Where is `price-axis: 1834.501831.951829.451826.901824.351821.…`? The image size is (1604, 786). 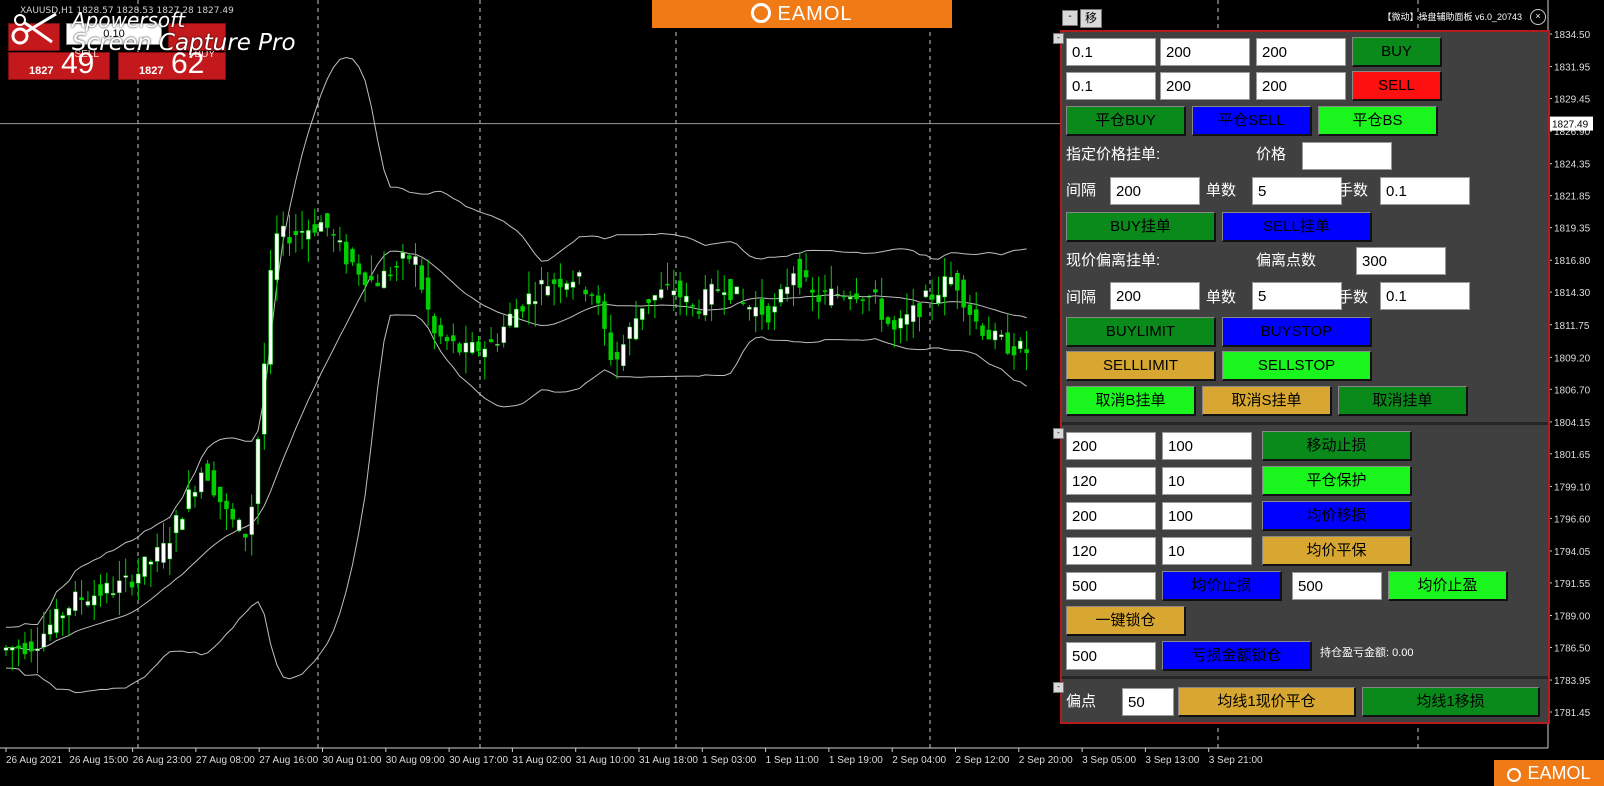
price-axis: 1834.501831.951829.451826.901824.351821.… is located at coordinates (1570, 374).